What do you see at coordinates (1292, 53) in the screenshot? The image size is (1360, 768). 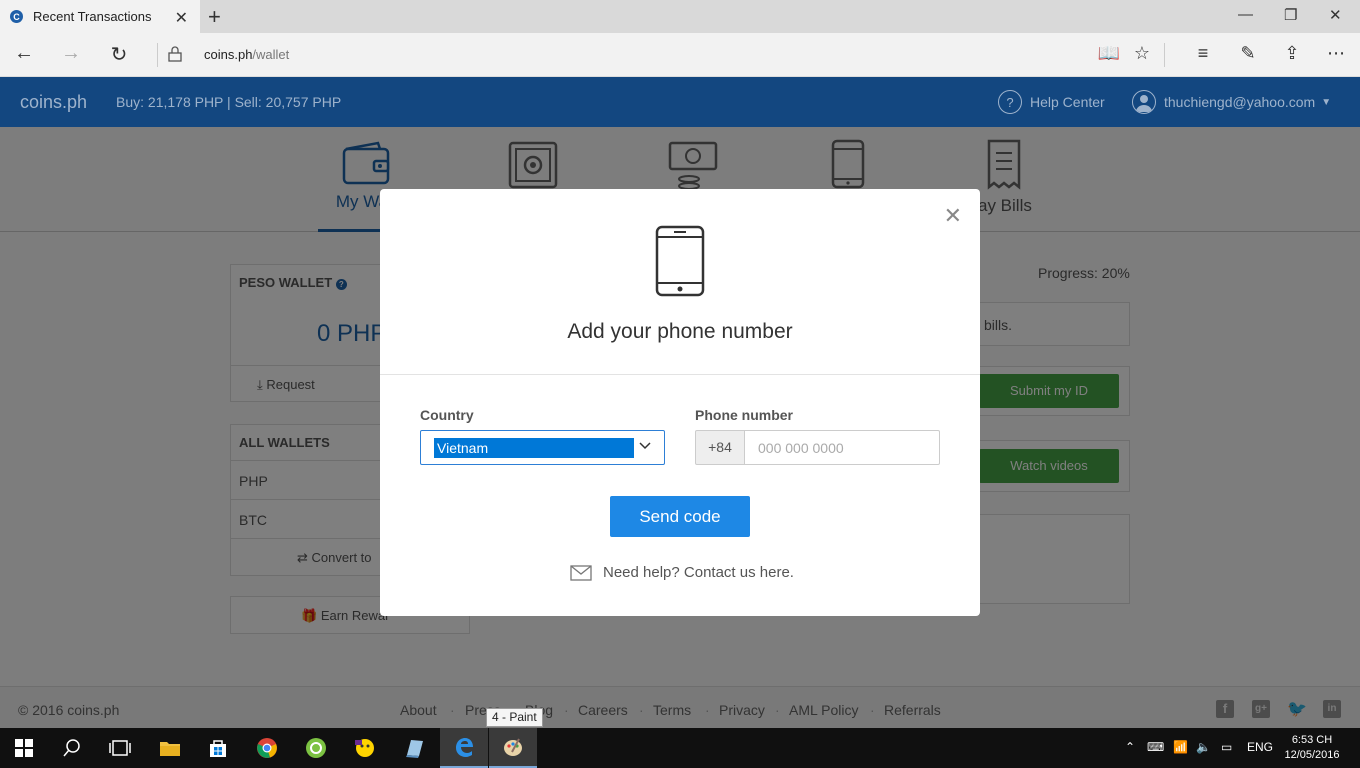 I see `share-icon: ⇪` at bounding box center [1292, 53].